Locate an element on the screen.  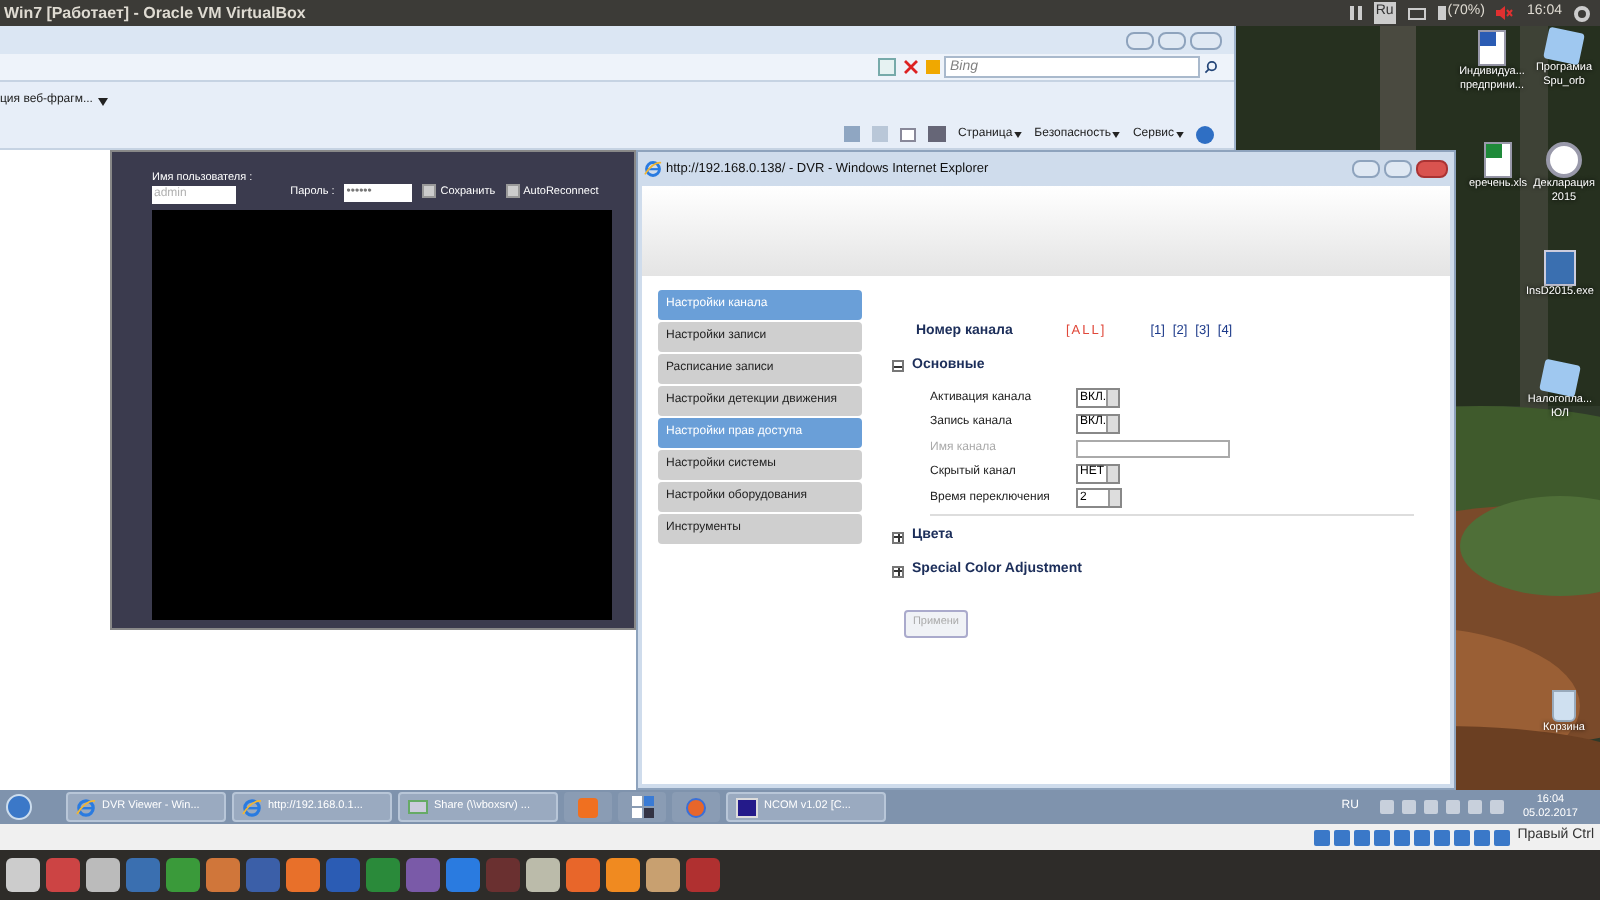
home-icon is located at coordinates (851, 134).